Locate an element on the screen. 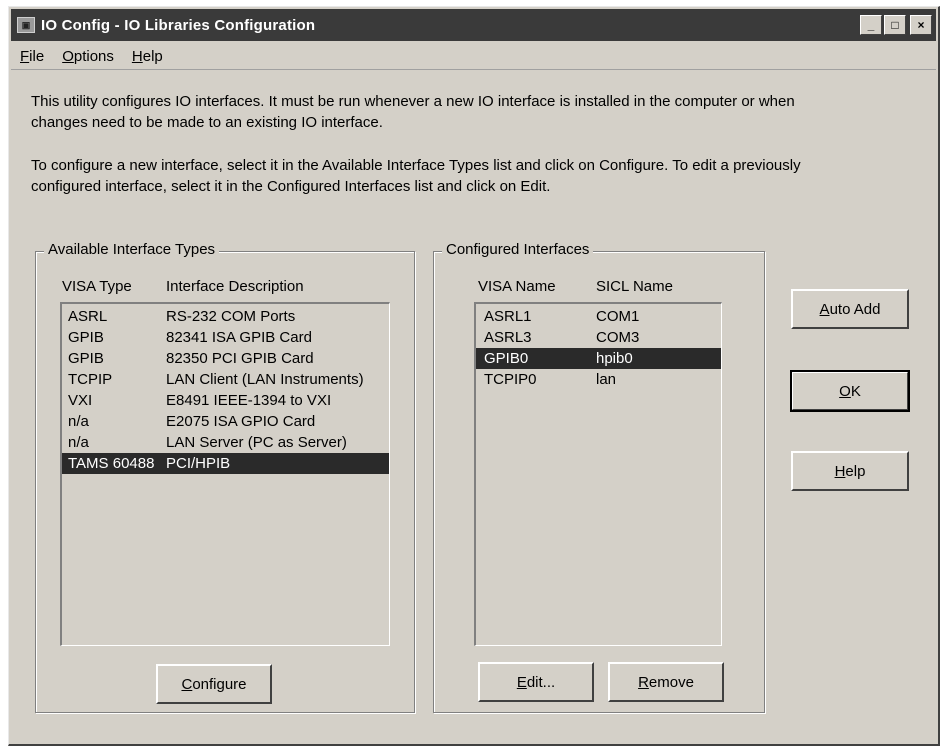 Image resolution: width=946 pixels, height=753 pixels. help-button-label: Help is located at coordinates (850, 471).